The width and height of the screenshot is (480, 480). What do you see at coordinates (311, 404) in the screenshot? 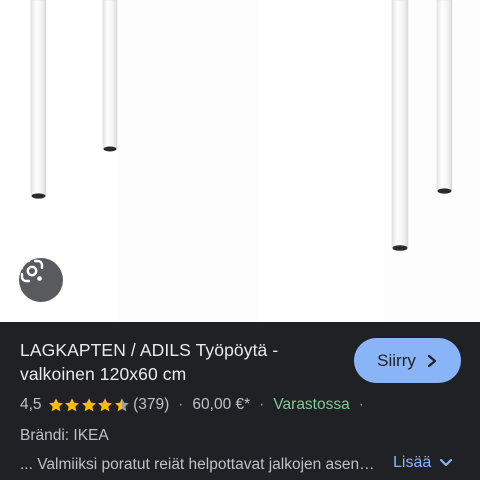
I see `availability-status: Varastossa` at bounding box center [311, 404].